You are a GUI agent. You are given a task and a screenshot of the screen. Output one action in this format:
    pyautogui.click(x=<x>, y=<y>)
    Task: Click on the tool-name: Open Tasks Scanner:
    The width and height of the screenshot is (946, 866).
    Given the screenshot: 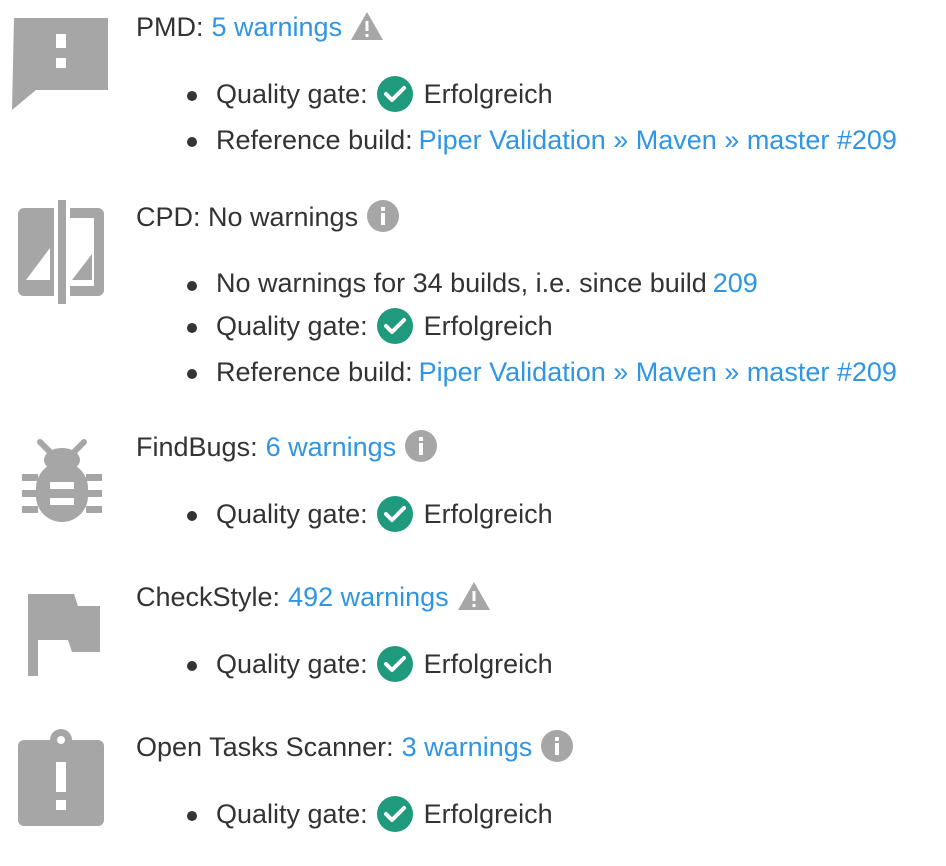 What is the action you would take?
    pyautogui.click(x=265, y=747)
    